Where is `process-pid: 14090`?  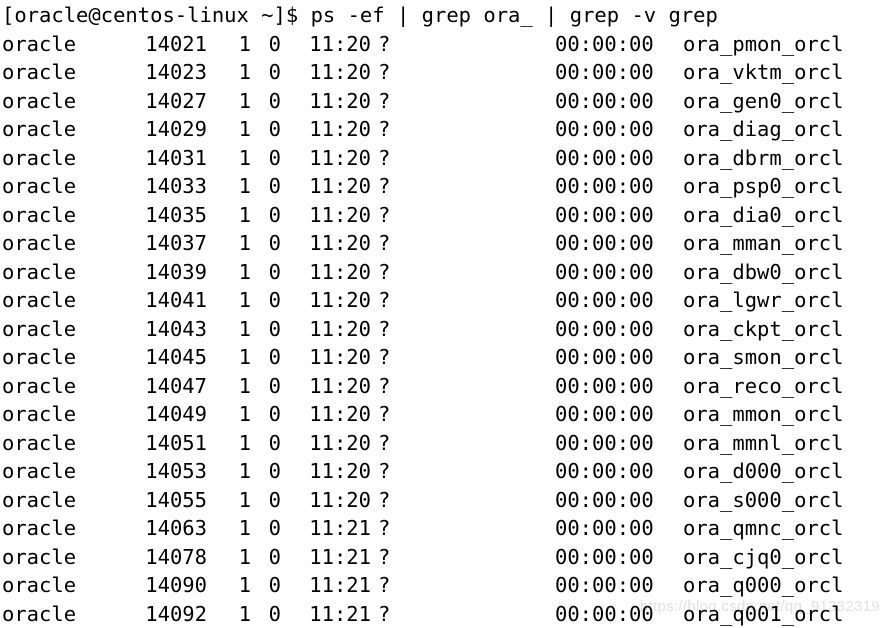
process-pid: 14090 is located at coordinates (176, 585).